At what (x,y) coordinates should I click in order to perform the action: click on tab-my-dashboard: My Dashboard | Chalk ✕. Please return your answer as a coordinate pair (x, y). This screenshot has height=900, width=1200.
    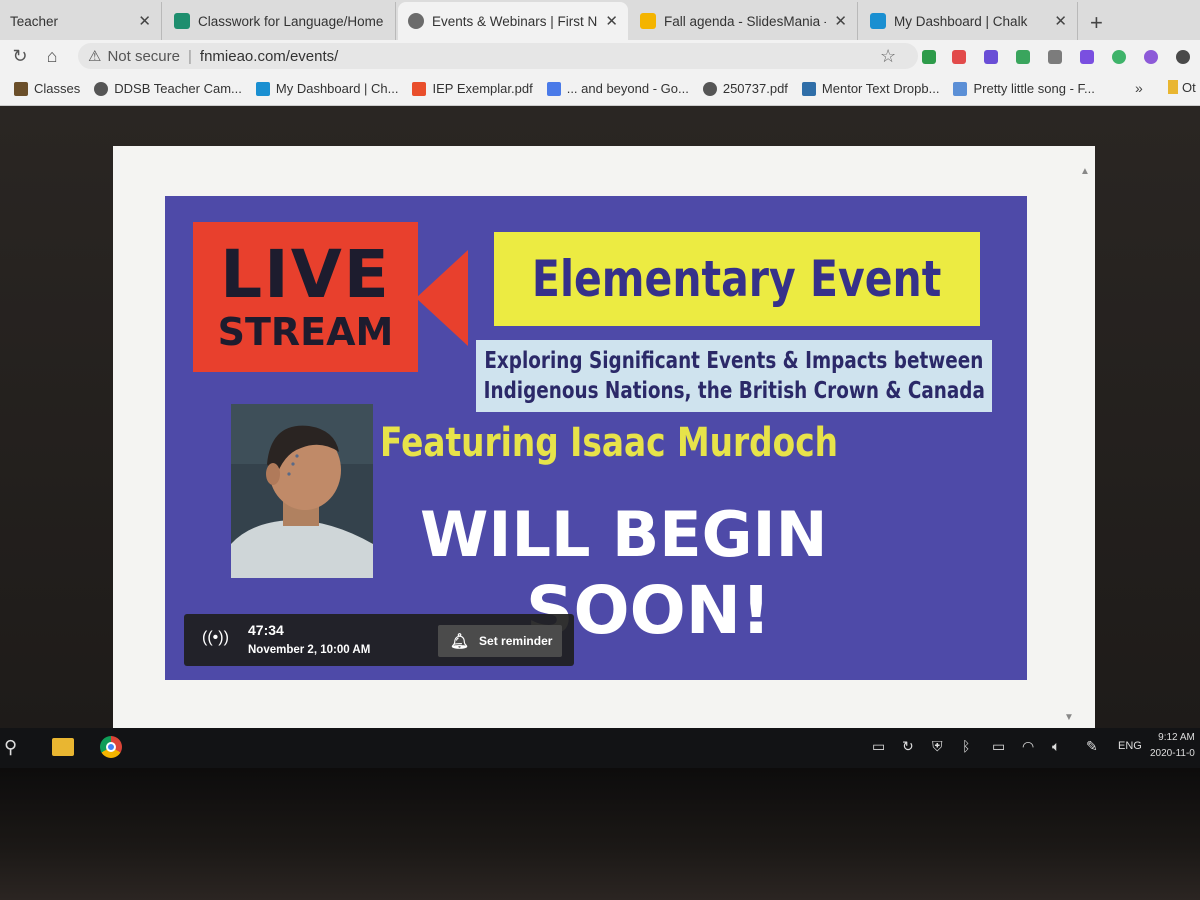
    Looking at the image, I should click on (969, 21).